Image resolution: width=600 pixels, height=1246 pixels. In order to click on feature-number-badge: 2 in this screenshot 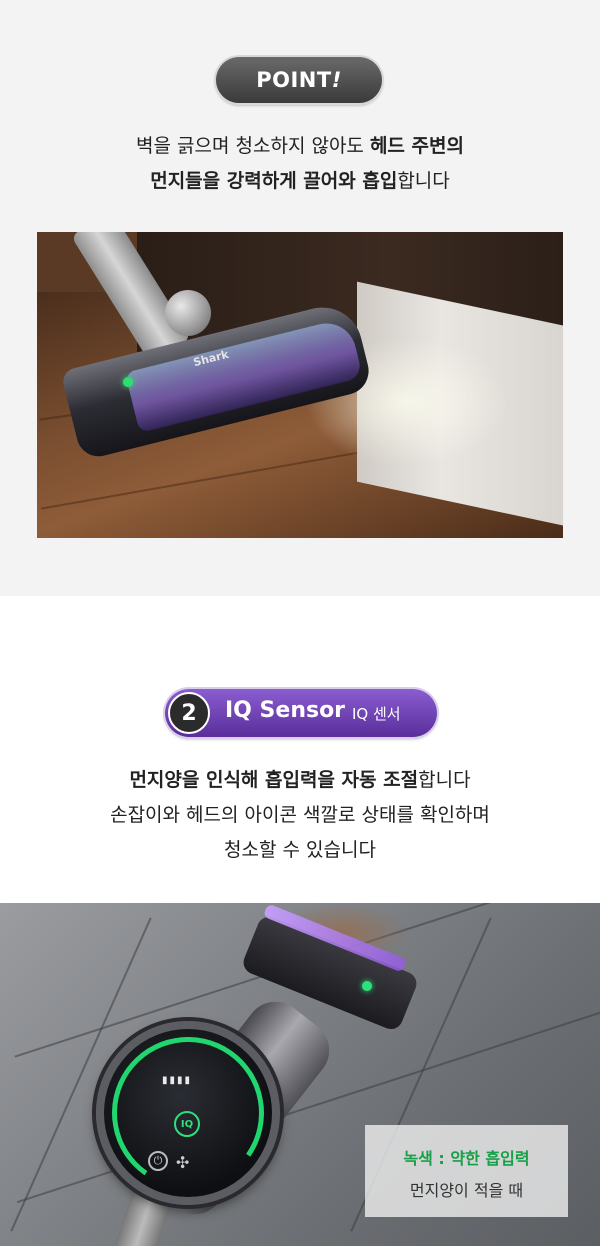, I will do `click(189, 713)`.